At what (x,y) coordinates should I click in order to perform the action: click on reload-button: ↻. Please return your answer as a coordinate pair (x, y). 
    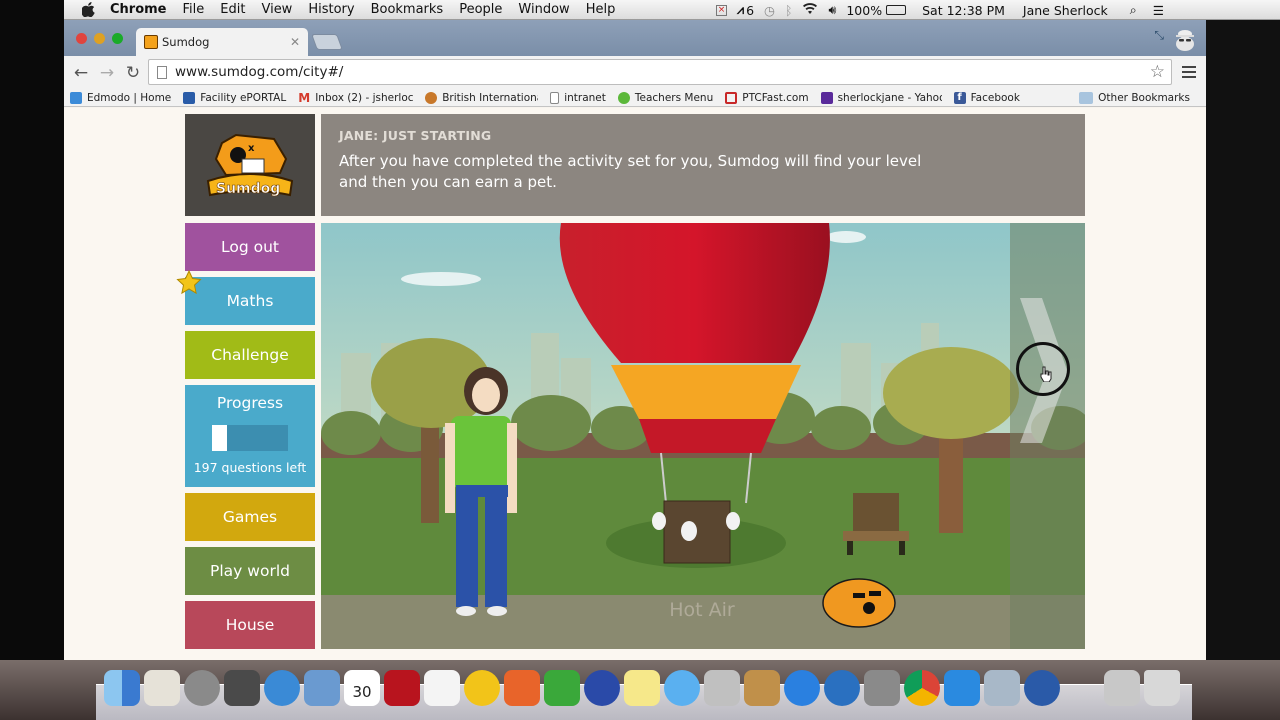
    Looking at the image, I should click on (133, 73).